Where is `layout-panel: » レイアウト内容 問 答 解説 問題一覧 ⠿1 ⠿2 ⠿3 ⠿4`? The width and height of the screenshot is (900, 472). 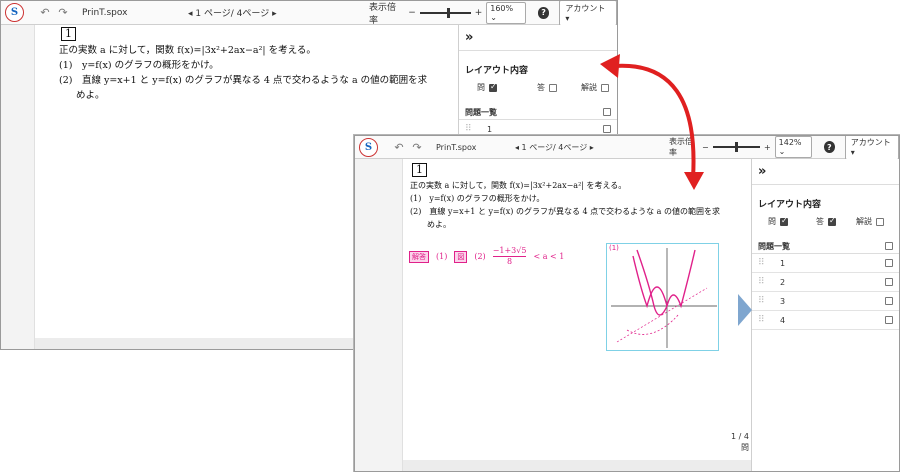
layout-panel: » レイアウト内容 問 答 解説 問題一覧 ⠿1 ⠿2 ⠿3 ⠿4 is located at coordinates (825, 315).